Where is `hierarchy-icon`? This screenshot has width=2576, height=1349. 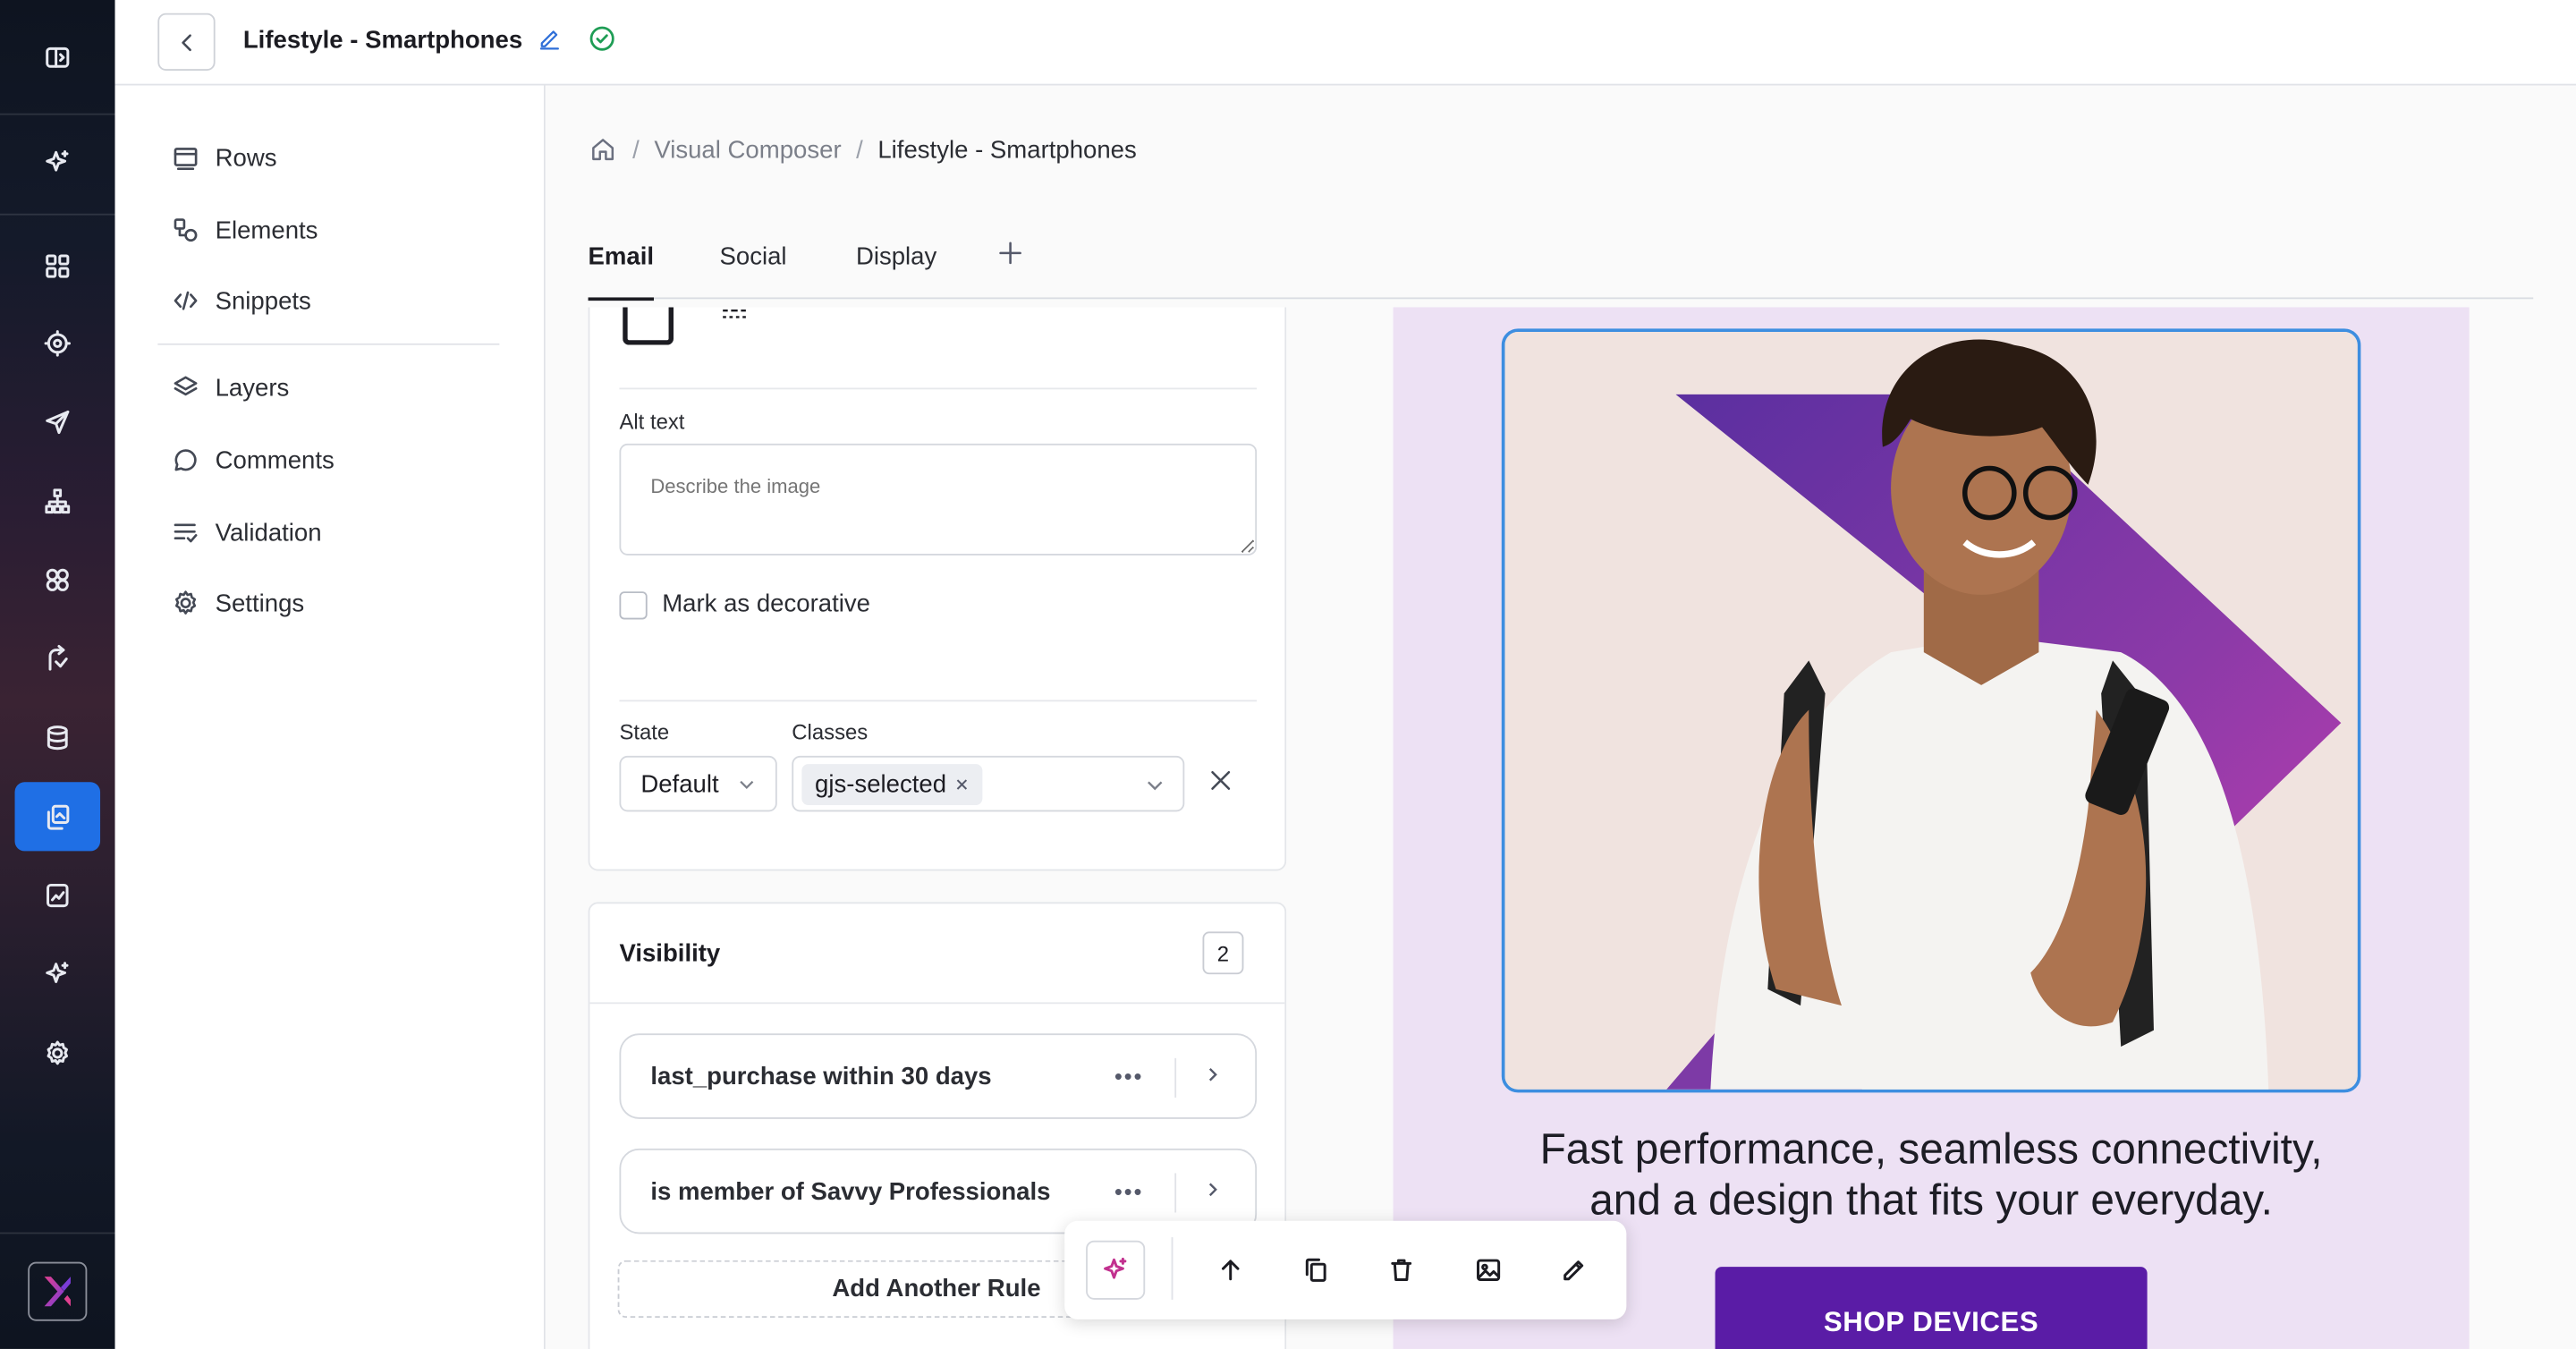 hierarchy-icon is located at coordinates (58, 501).